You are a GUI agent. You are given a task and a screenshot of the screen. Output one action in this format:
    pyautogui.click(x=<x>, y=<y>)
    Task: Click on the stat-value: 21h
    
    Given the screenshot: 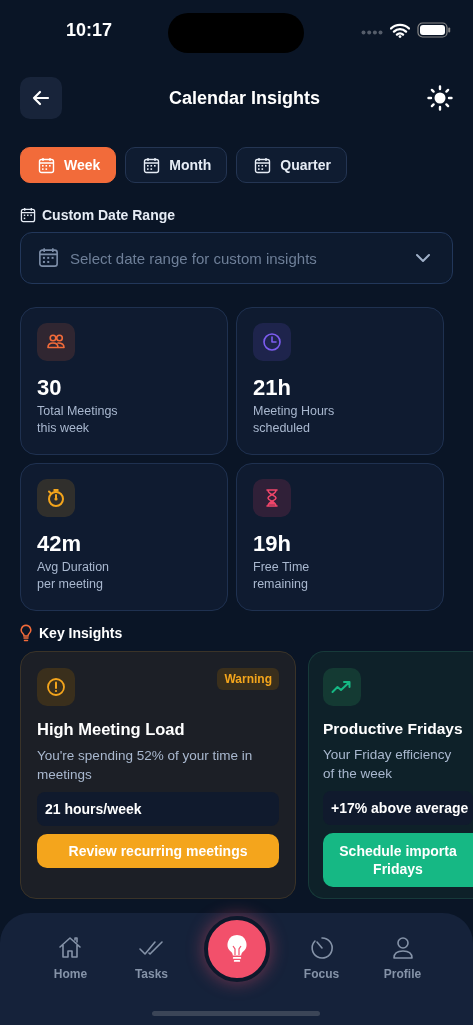 What is the action you would take?
    pyautogui.click(x=272, y=388)
    